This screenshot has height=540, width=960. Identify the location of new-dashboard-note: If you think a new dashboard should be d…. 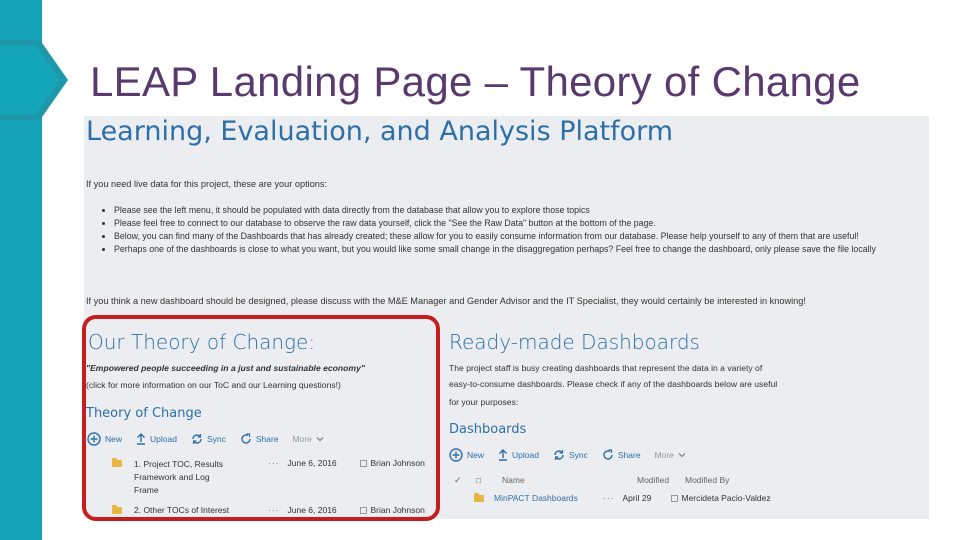
(446, 301).